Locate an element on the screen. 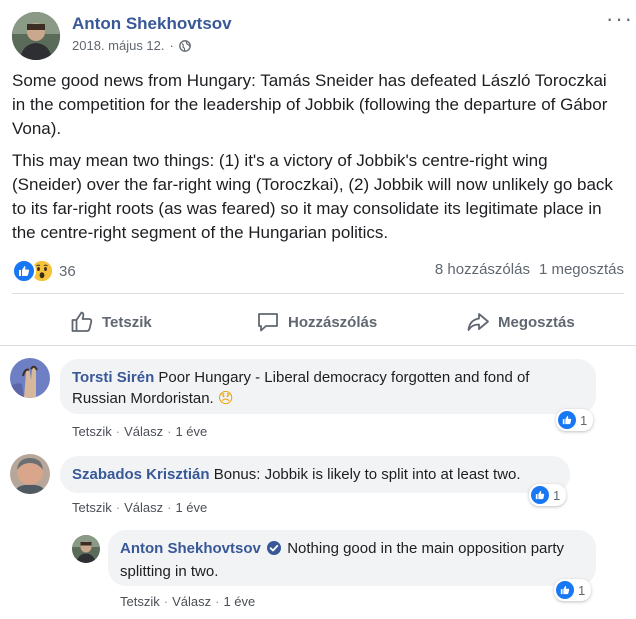  shares-count-link: 1 megosztás is located at coordinates (581, 269).